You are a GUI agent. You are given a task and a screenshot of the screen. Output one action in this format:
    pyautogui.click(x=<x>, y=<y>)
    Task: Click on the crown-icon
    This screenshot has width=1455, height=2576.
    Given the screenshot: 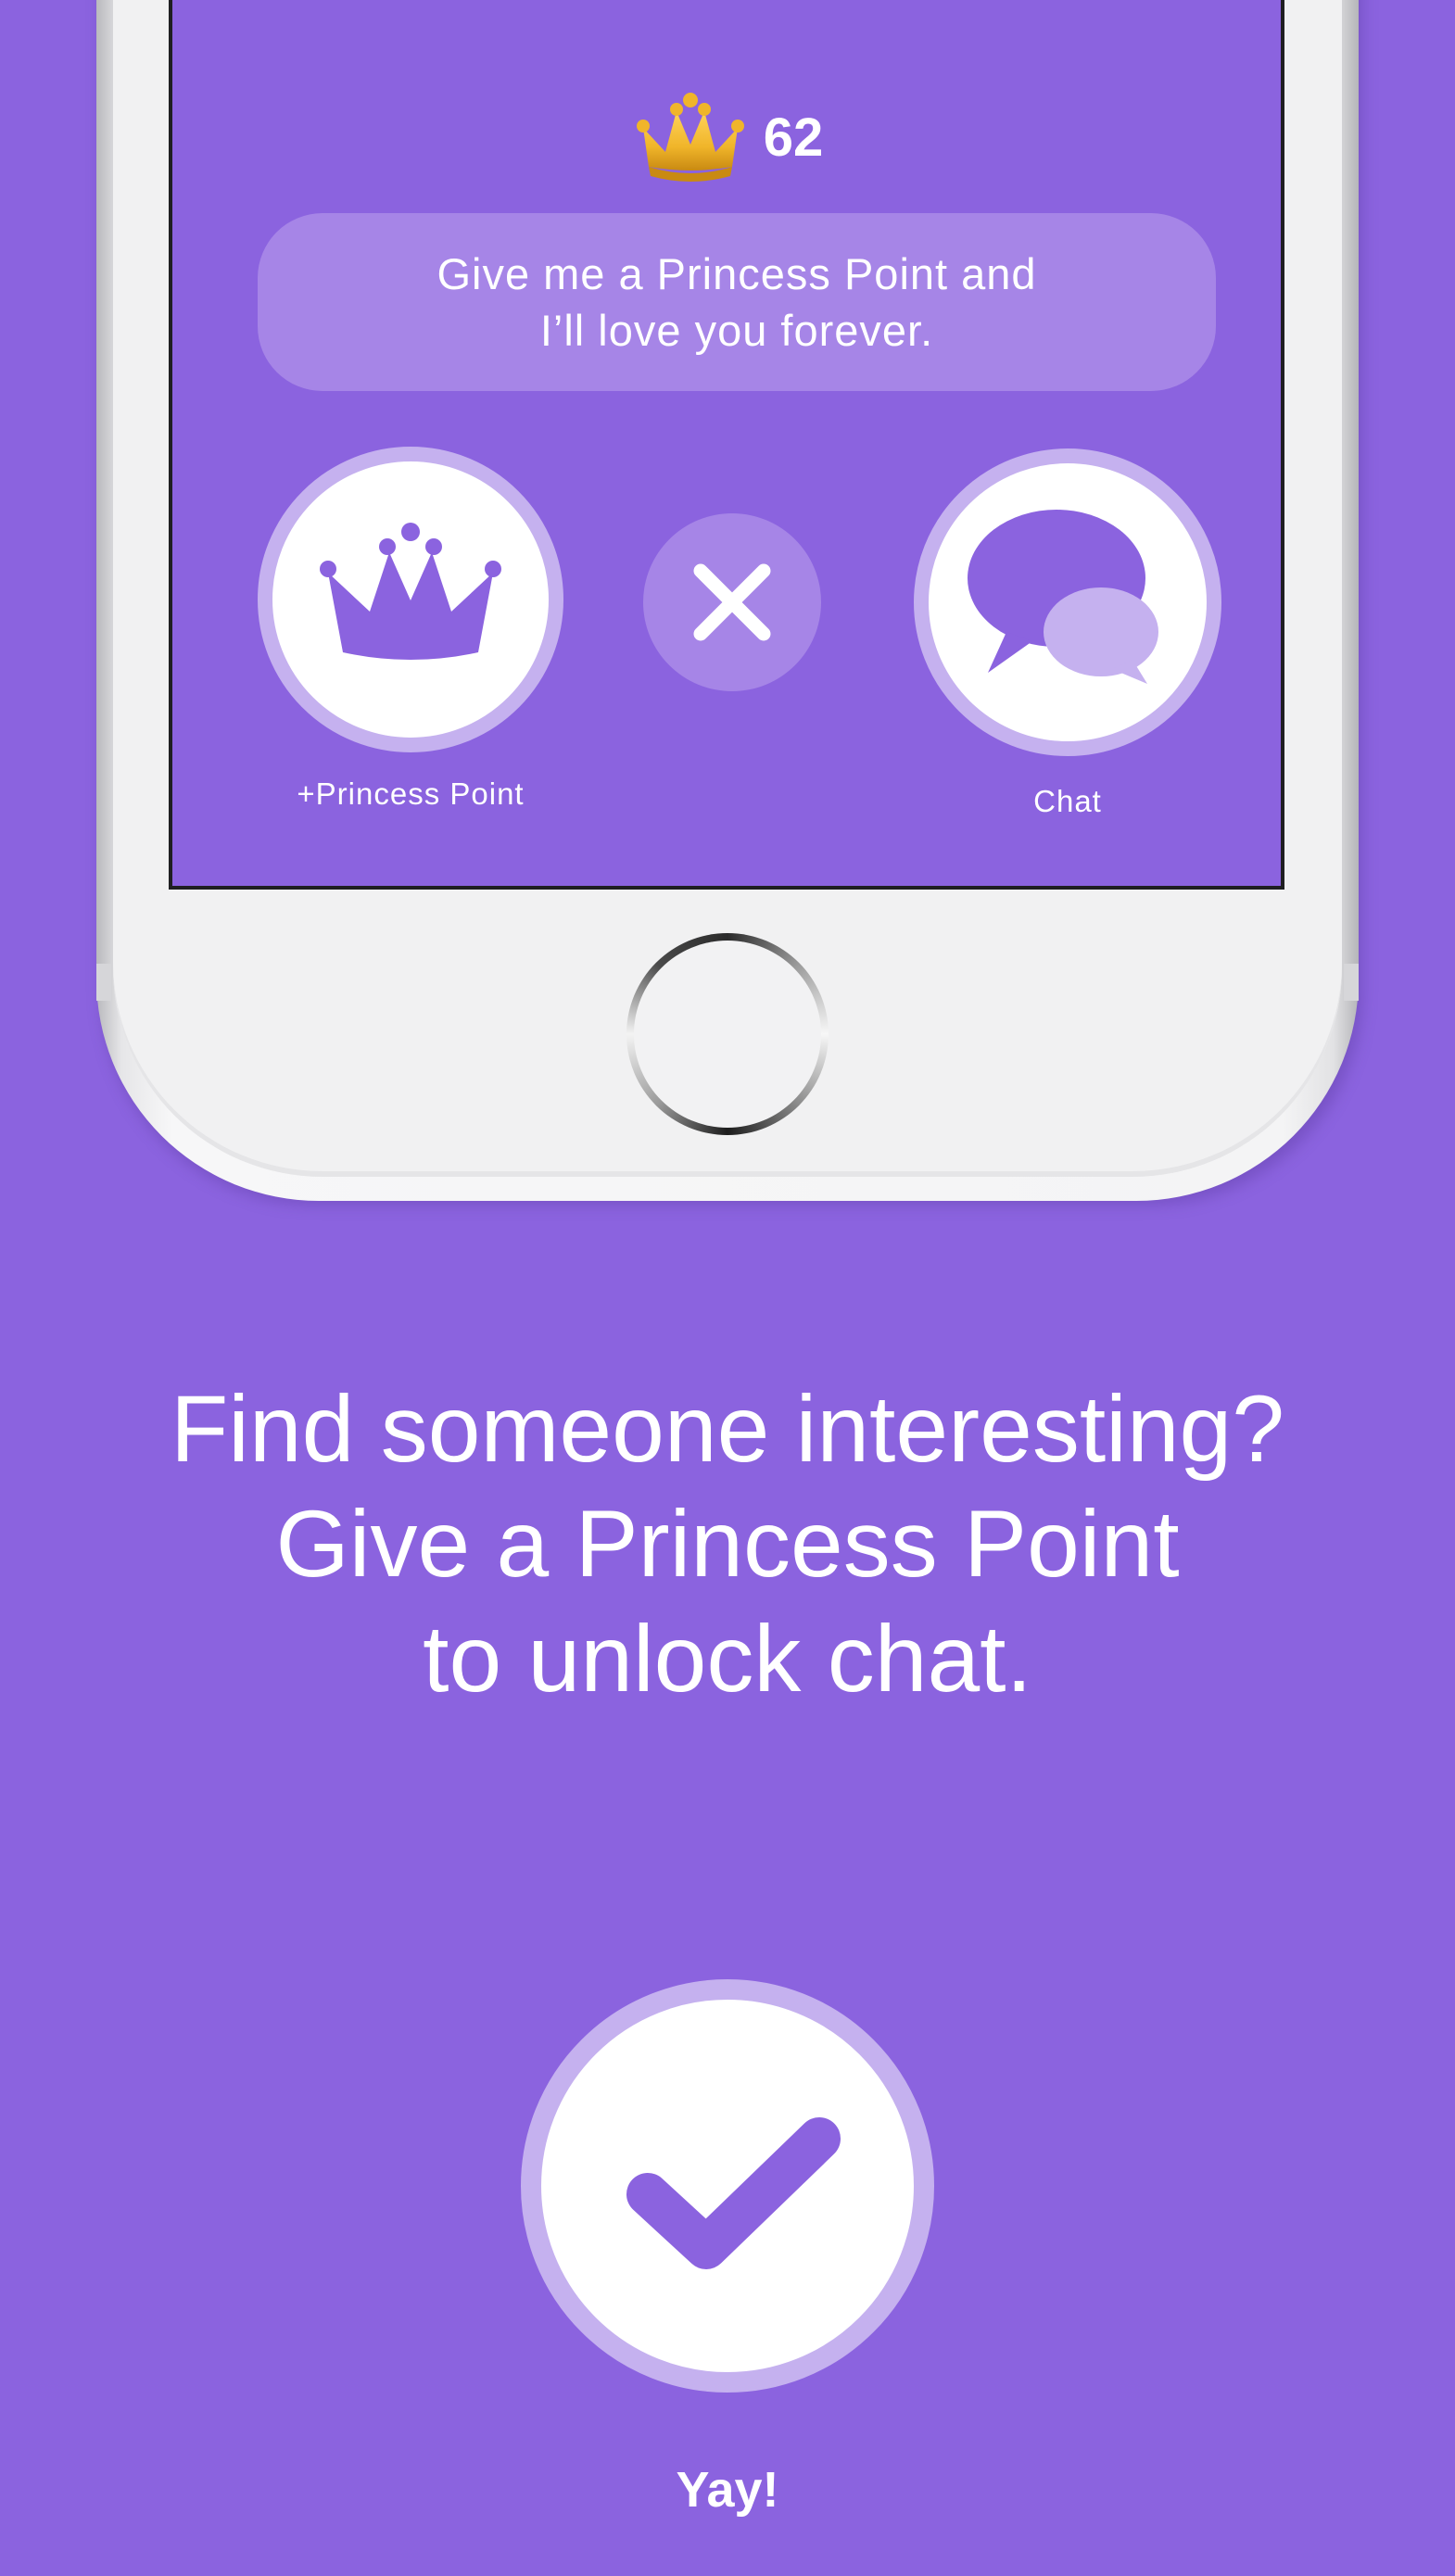 What is the action you would take?
    pyautogui.click(x=410, y=591)
    